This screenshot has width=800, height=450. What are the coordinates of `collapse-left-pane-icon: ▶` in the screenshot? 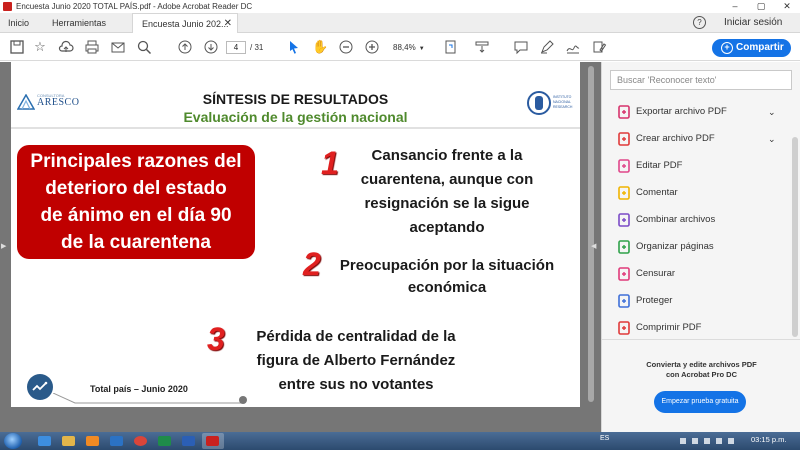 It's located at (3, 246).